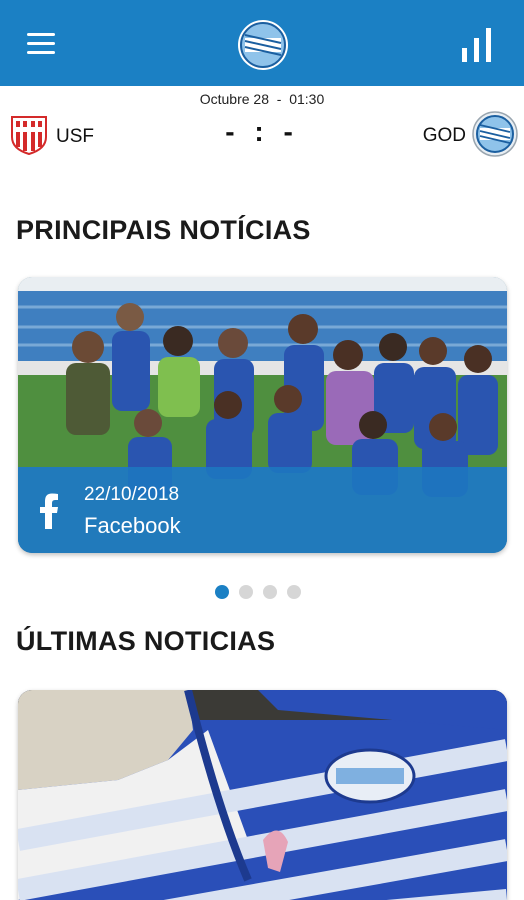 The height and width of the screenshot is (900, 524). I want to click on hamburger-menu-icon, so click(41, 44).